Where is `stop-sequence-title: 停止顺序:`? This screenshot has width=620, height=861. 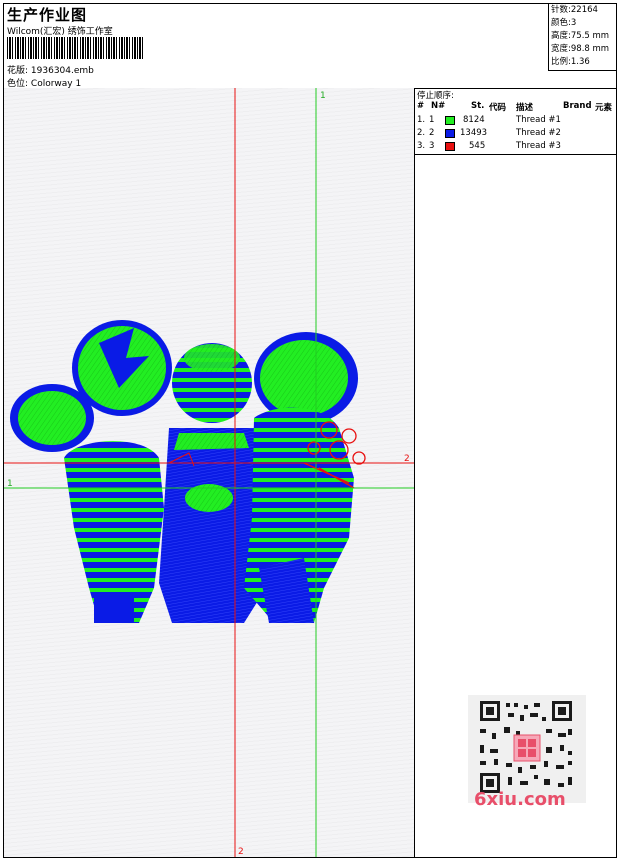 stop-sequence-title: 停止顺序: is located at coordinates (435, 96).